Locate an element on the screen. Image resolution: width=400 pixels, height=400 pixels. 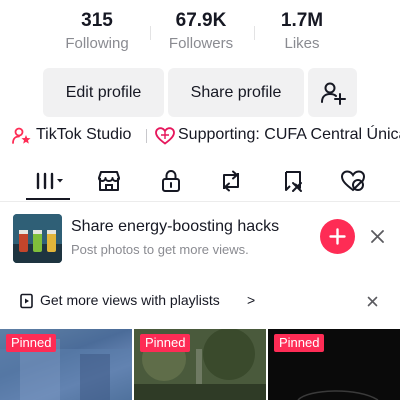
lock-icon is located at coordinates (171, 180).